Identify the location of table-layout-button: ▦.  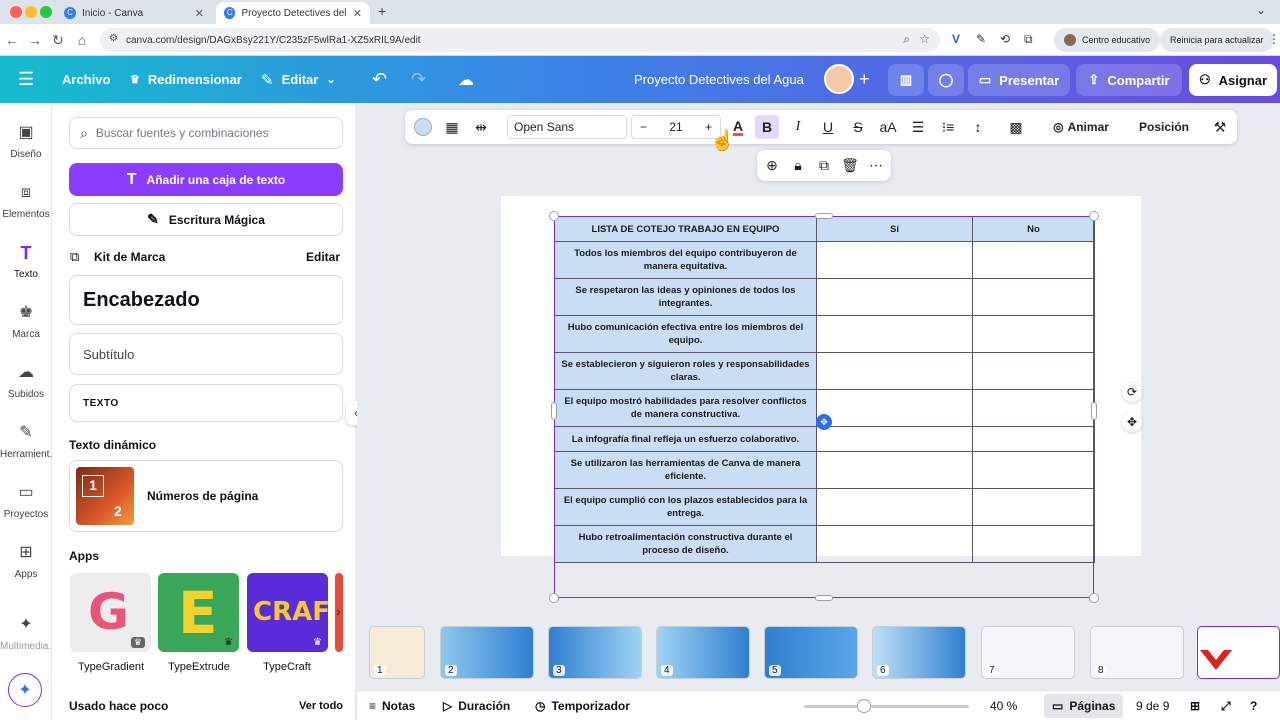
(452, 127).